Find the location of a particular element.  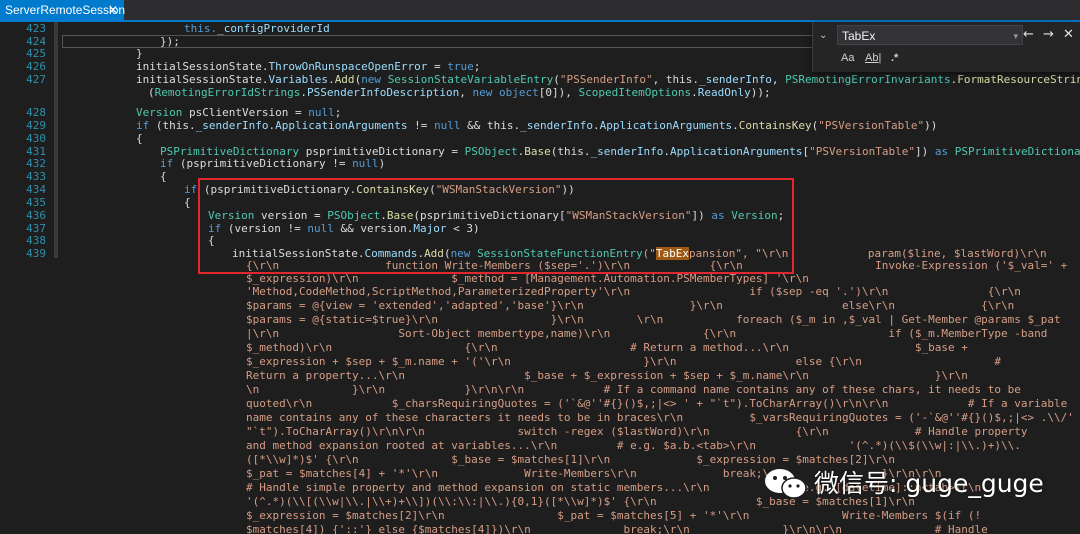

find-next-button: → is located at coordinates (1048, 34).